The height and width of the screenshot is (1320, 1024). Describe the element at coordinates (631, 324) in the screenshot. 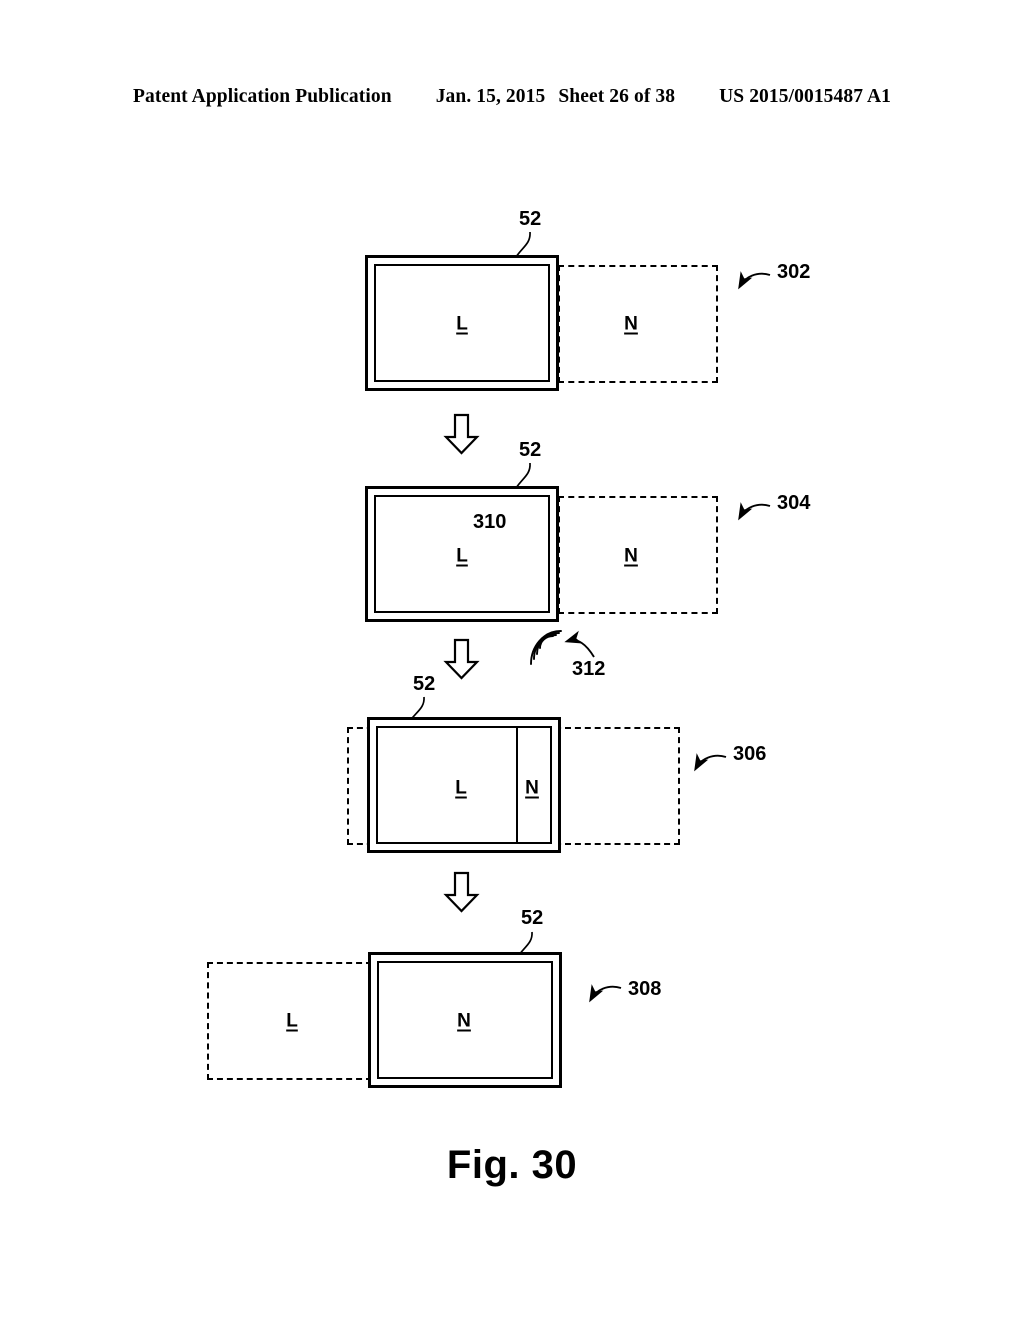

I see `content-label-N-302: N` at that location.